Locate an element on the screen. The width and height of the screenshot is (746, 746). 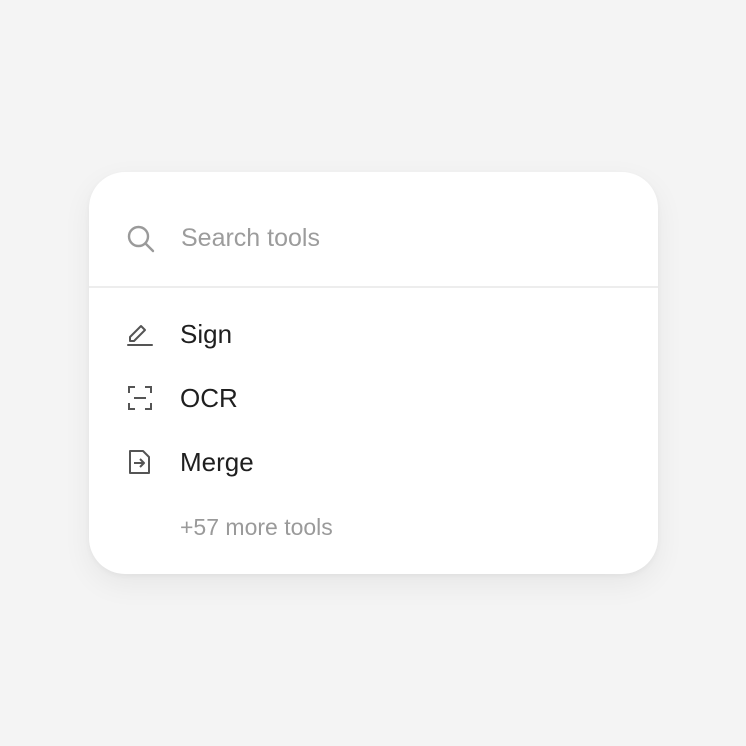
divider is located at coordinates (373, 287).